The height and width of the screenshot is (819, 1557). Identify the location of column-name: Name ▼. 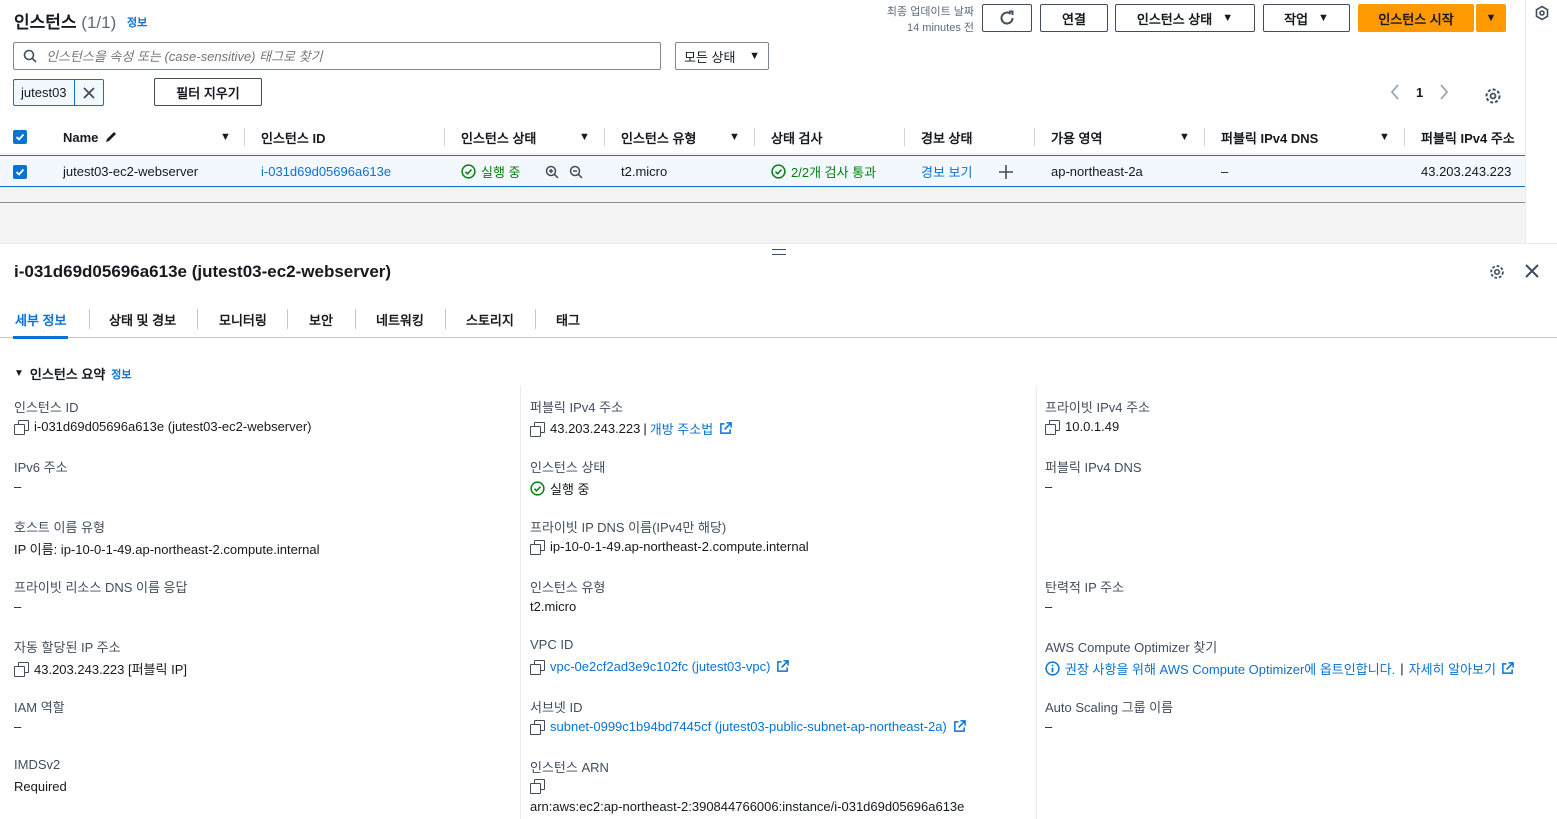
(148, 137).